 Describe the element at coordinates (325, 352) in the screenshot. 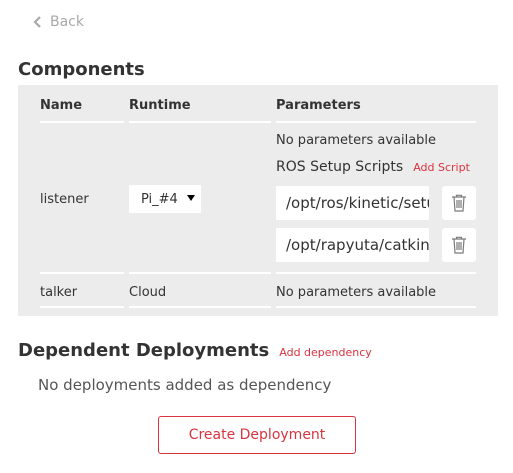

I see `add-dependency-link: Add dependency` at that location.